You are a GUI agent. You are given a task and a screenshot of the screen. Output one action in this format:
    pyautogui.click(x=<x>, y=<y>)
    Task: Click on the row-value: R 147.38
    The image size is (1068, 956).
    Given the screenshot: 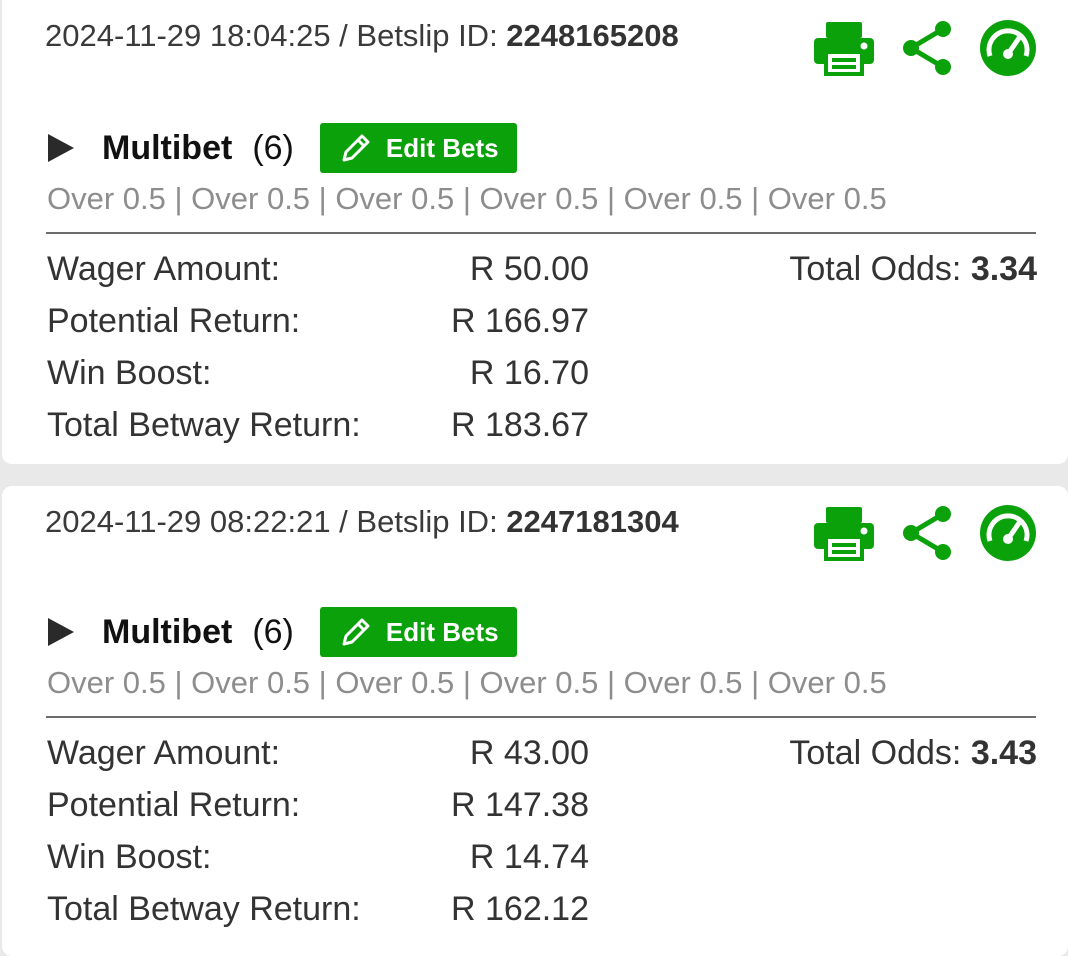 What is the action you would take?
    pyautogui.click(x=520, y=805)
    